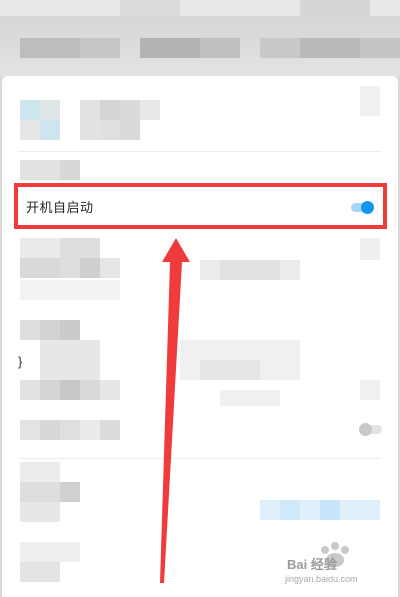 The height and width of the screenshot is (597, 400). I want to click on blurred-section-header, so click(40, 170).